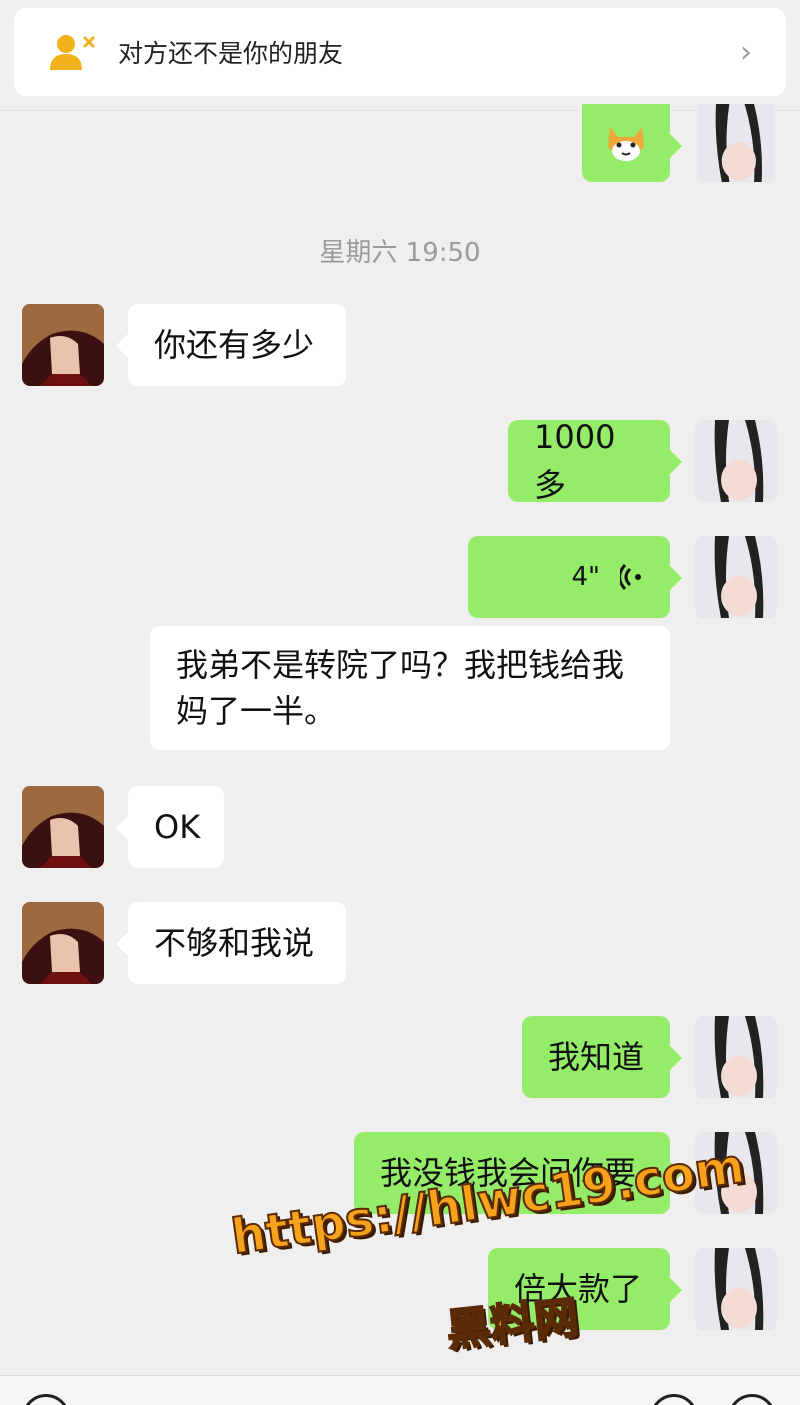 The height and width of the screenshot is (1405, 800). Describe the element at coordinates (400, 253) in the screenshot. I see `timestamp: 星期六 19:50` at that location.